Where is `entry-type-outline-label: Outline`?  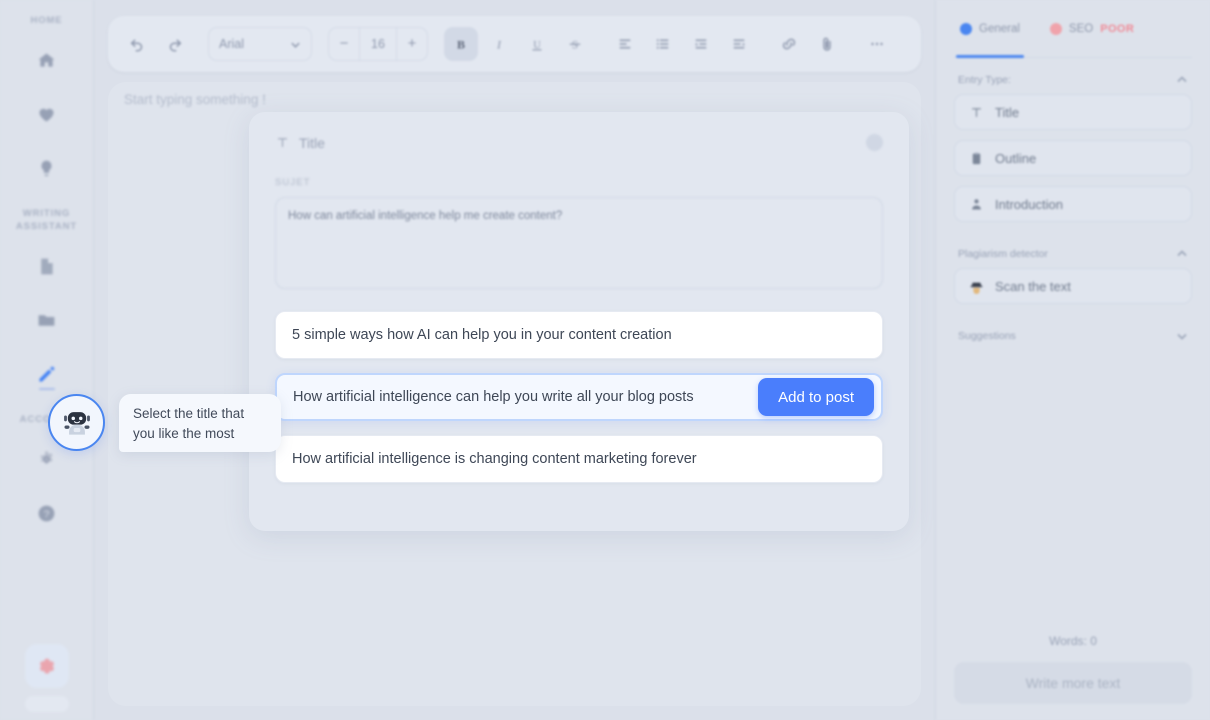 entry-type-outline-label: Outline is located at coordinates (1016, 158).